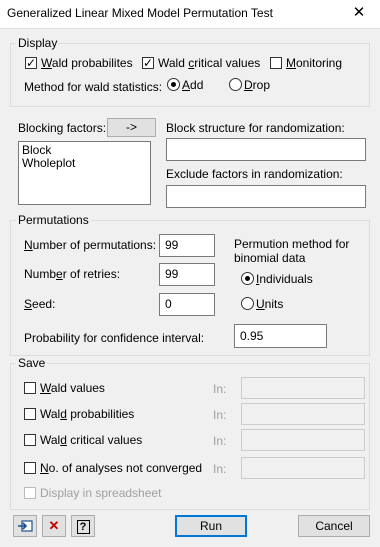 The image size is (380, 547). What do you see at coordinates (90, 245) in the screenshot?
I see `number-of-permutations-label: Number of permutations:` at bounding box center [90, 245].